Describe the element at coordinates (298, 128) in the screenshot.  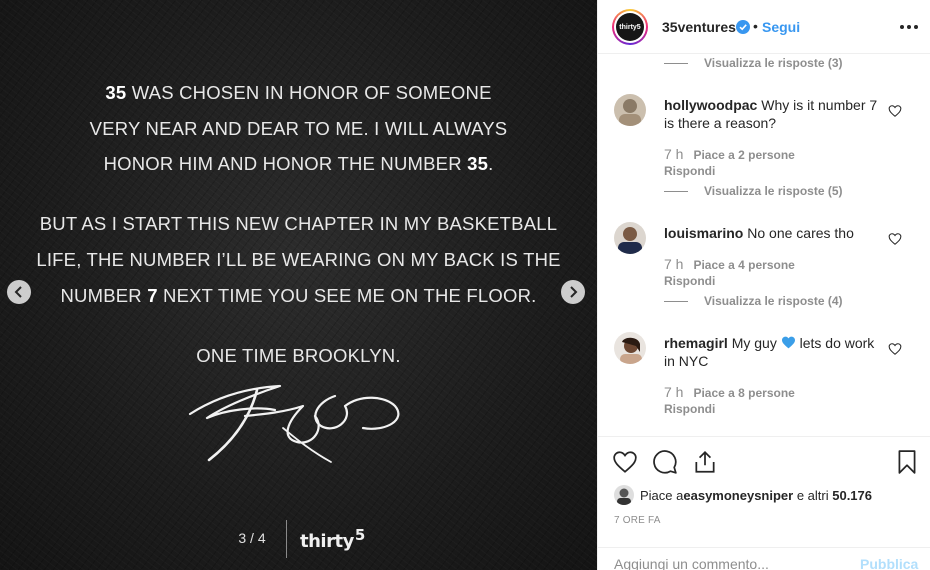
I see `statement-line: VERY NEAR AND DEAR TO ME. I WILL ALWAYS` at that location.